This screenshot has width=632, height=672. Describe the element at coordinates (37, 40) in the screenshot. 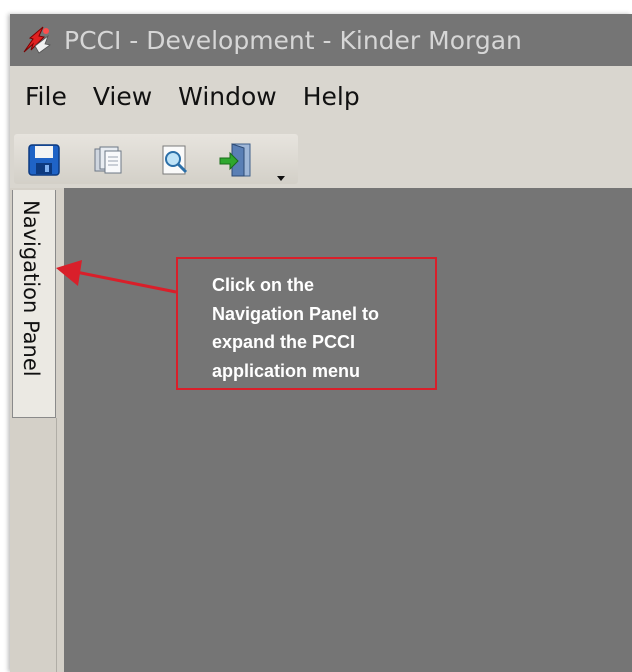

I see `app-logo-icon` at that location.